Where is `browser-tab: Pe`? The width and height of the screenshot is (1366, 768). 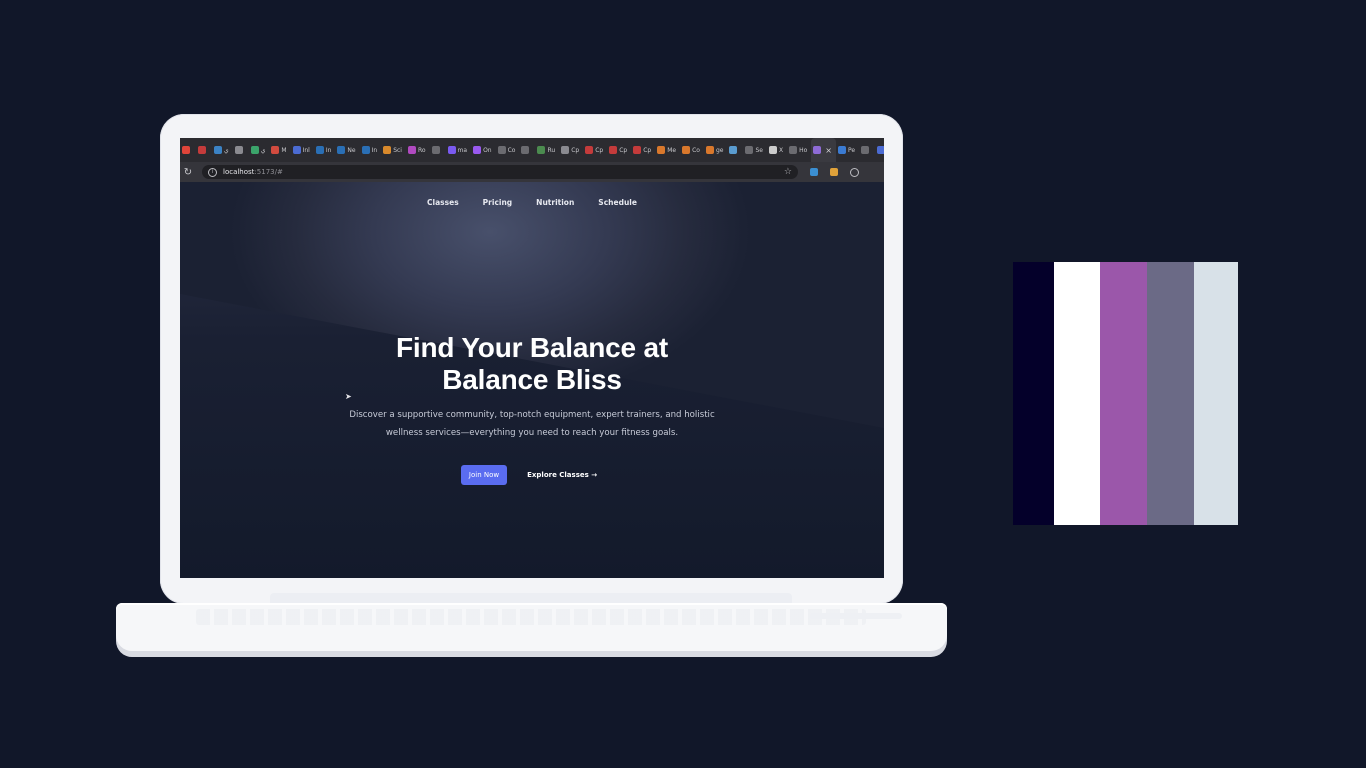 browser-tab: Pe is located at coordinates (847, 150).